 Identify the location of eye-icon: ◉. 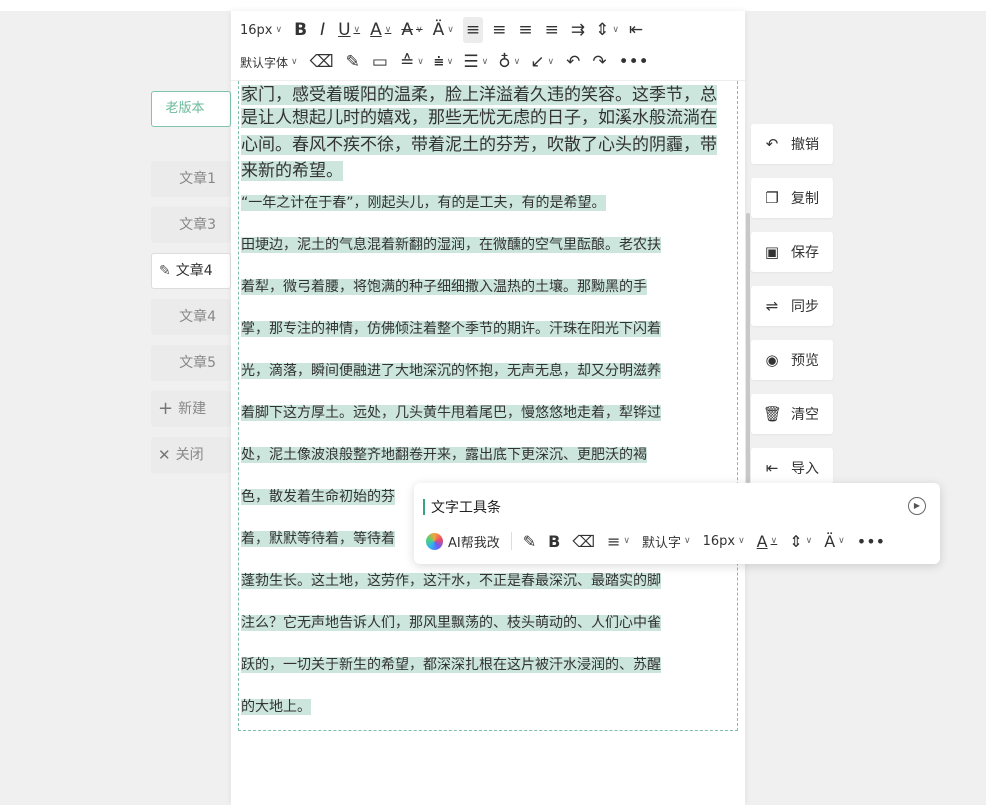
(772, 360).